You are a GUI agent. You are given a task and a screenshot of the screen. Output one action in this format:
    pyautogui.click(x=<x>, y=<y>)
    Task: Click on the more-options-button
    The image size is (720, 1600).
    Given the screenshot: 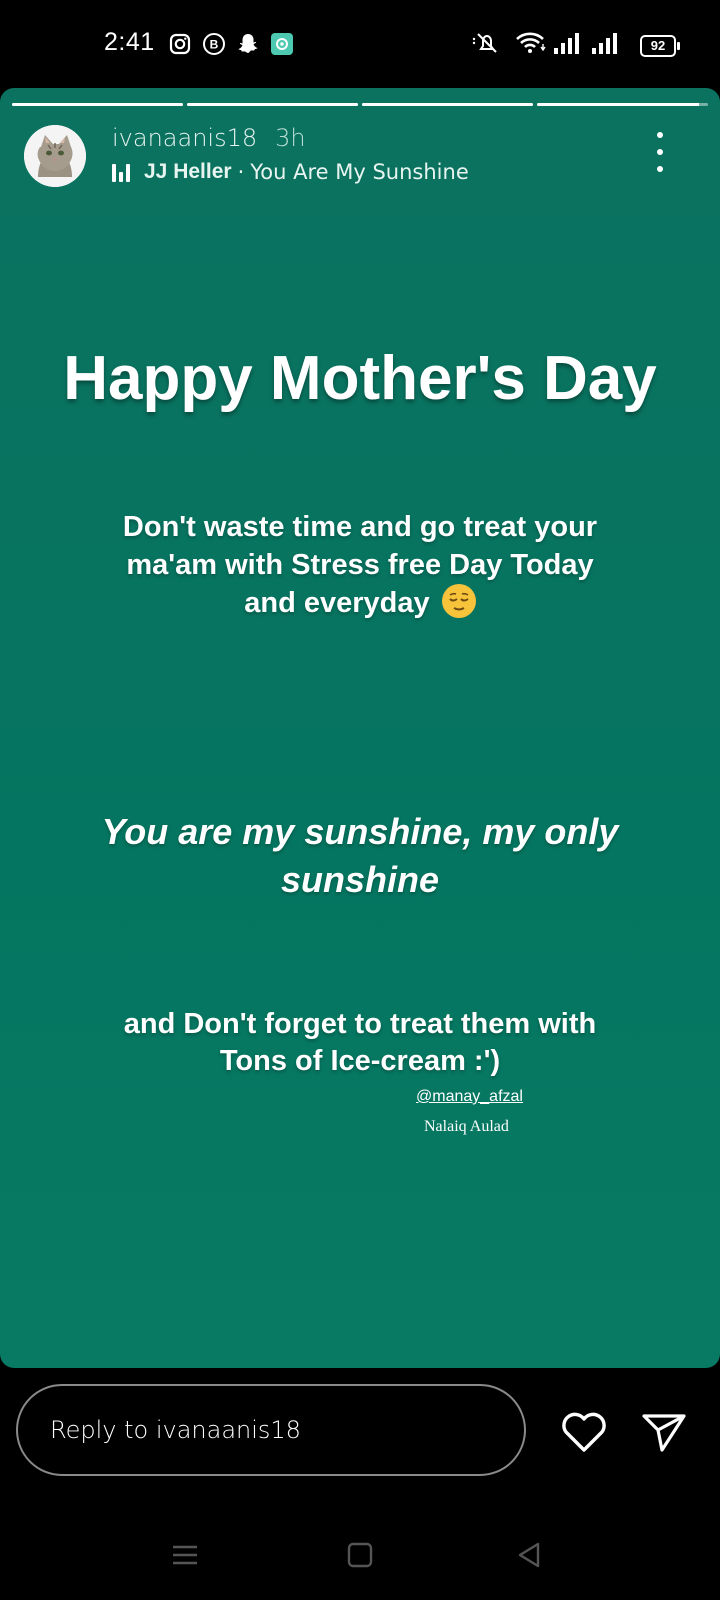 What is the action you would take?
    pyautogui.click(x=660, y=152)
    